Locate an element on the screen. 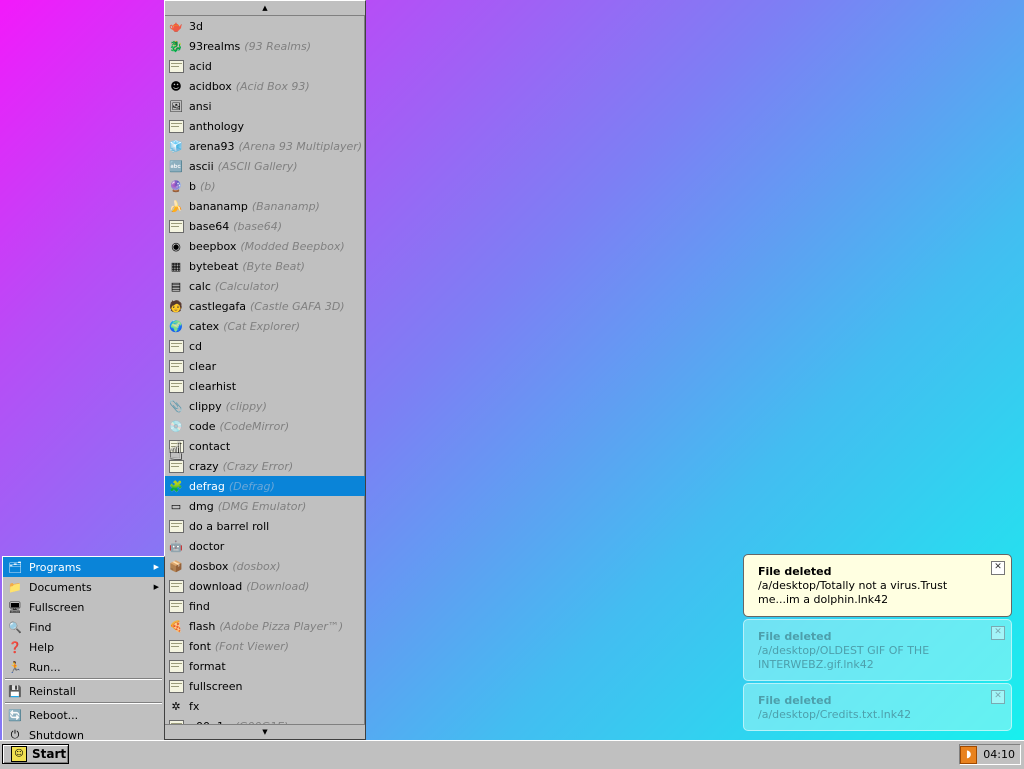 This screenshot has height=769, width=1024. program-item: 🧊 arena93 (Arena 93 Multiplayer) is located at coordinates (265, 146).